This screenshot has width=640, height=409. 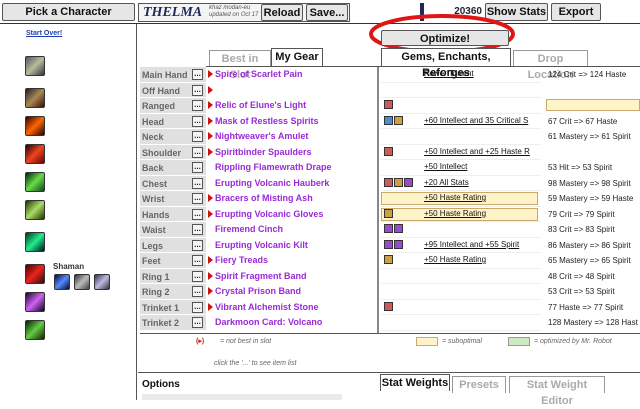 I want to click on item-name: Darkmoon Card: Volcano, so click(x=268, y=322).